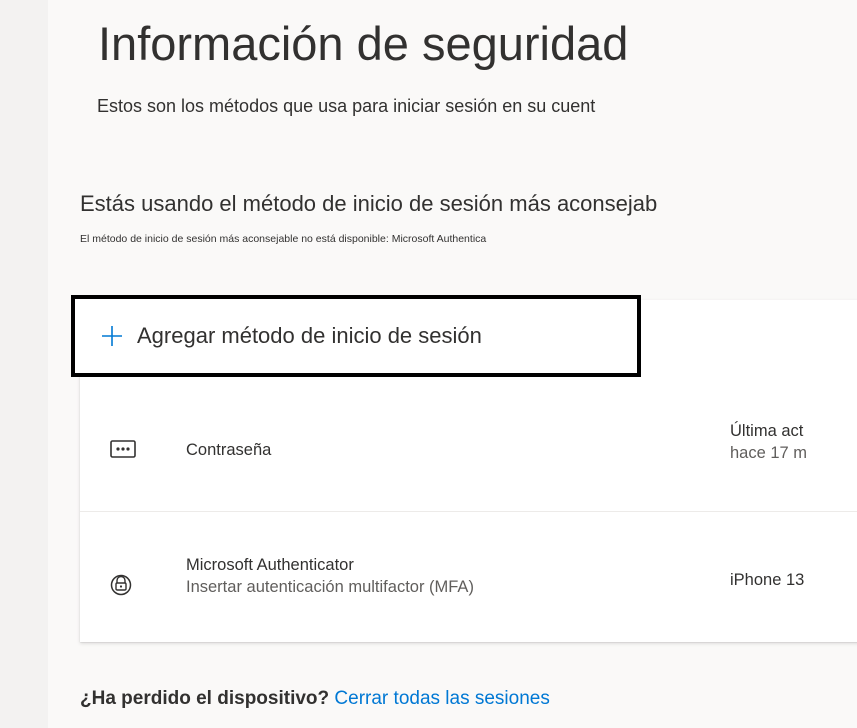 This screenshot has width=857, height=728. I want to click on add-sign-in-method-button: Agregar método de inicio de sesión, so click(356, 336).